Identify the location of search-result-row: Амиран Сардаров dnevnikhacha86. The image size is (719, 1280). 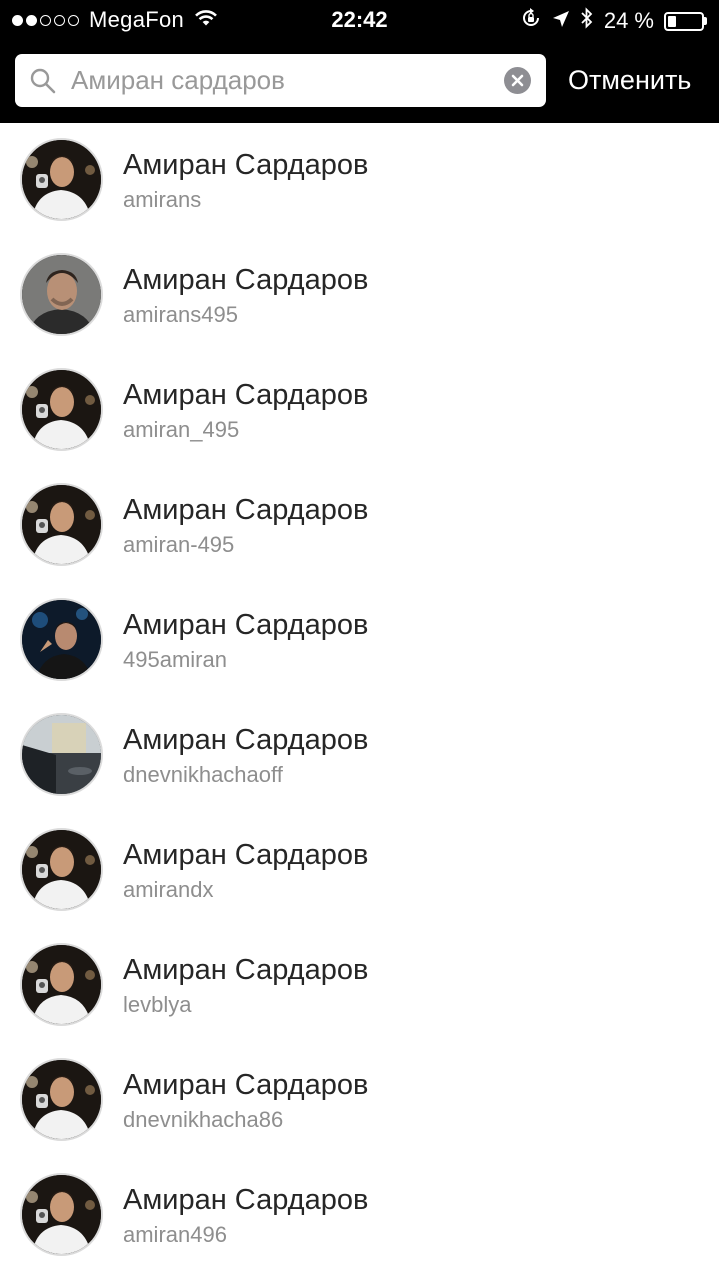
(359, 1100).